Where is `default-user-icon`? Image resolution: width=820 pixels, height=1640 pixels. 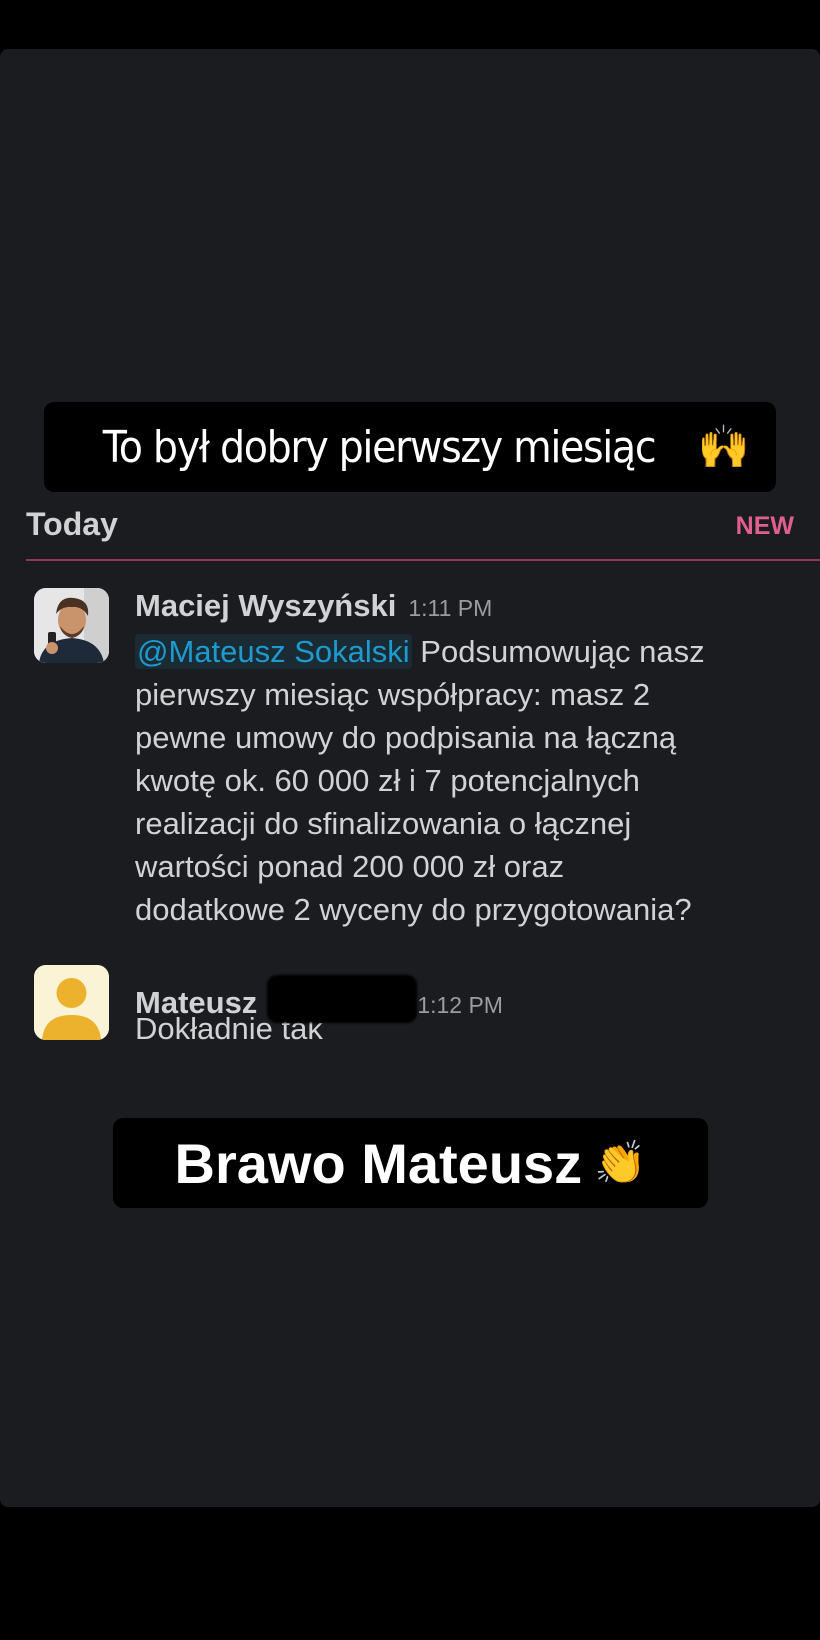
default-user-icon is located at coordinates (71, 1002).